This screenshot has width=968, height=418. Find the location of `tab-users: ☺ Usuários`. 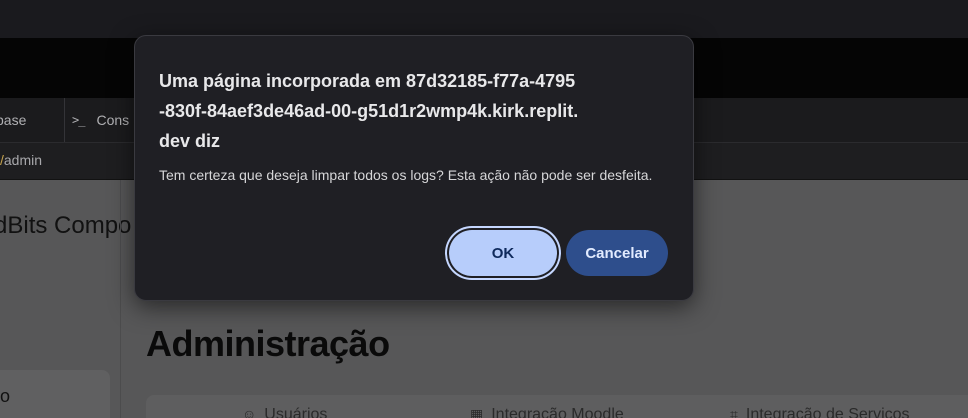

tab-users: ☺ Usuários is located at coordinates (284, 412).